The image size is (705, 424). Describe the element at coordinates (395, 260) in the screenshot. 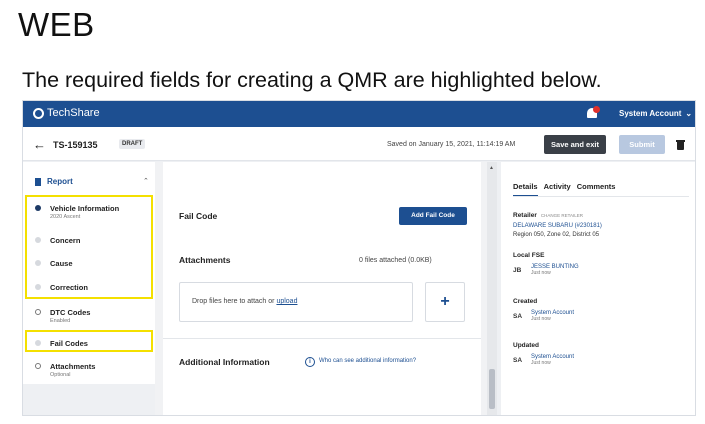

I see `files-attached-count: 0 files attached (0.0KB)` at that location.